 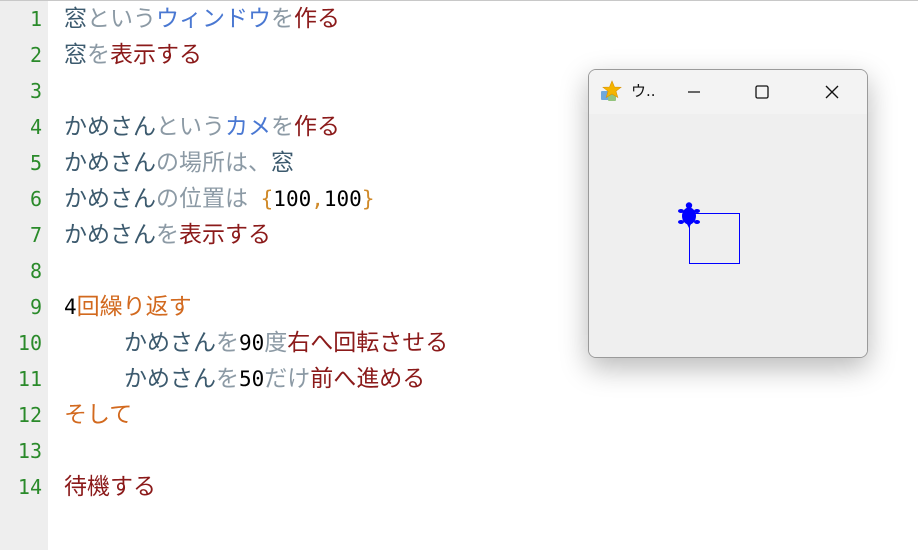 I want to click on line-number: 8, so click(x=35, y=271).